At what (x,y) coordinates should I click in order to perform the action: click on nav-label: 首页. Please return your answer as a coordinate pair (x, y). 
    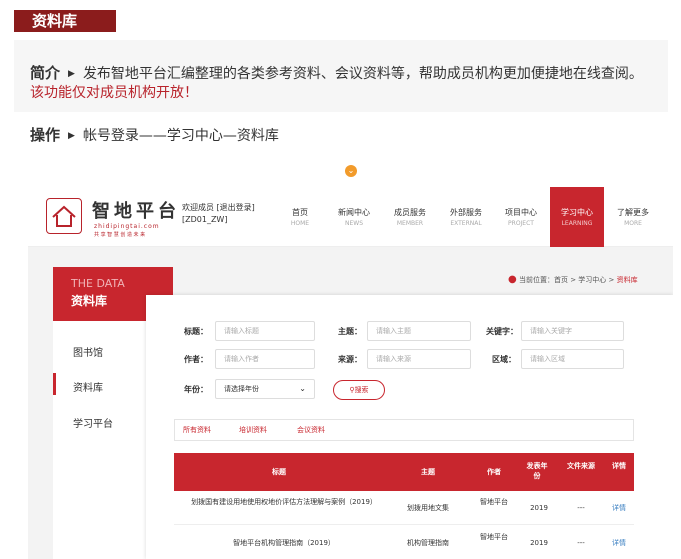
    Looking at the image, I should click on (300, 212).